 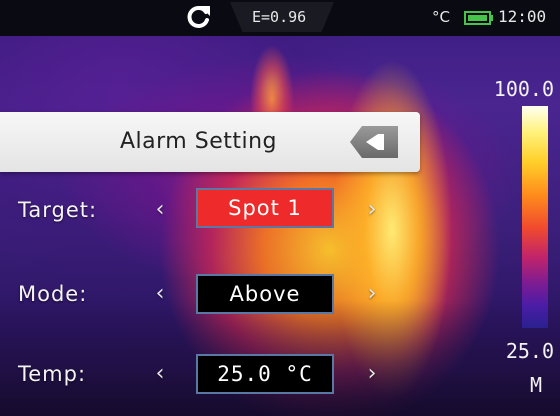 What do you see at coordinates (522, 16) in the screenshot?
I see `clock: 12:00` at bounding box center [522, 16].